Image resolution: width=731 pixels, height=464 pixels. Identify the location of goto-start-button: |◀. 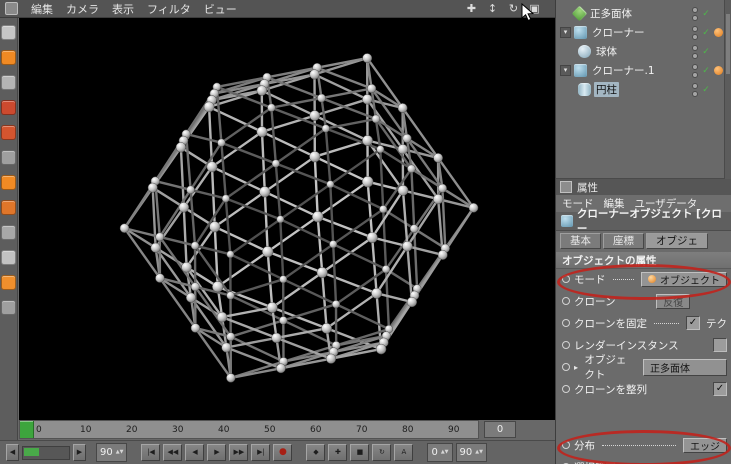
(151, 452).